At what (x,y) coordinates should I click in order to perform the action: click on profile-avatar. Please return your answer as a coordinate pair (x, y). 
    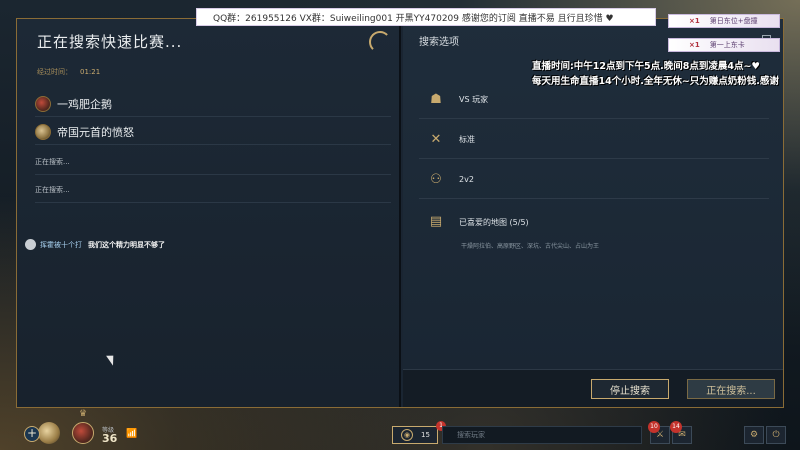
    Looking at the image, I should click on (83, 433).